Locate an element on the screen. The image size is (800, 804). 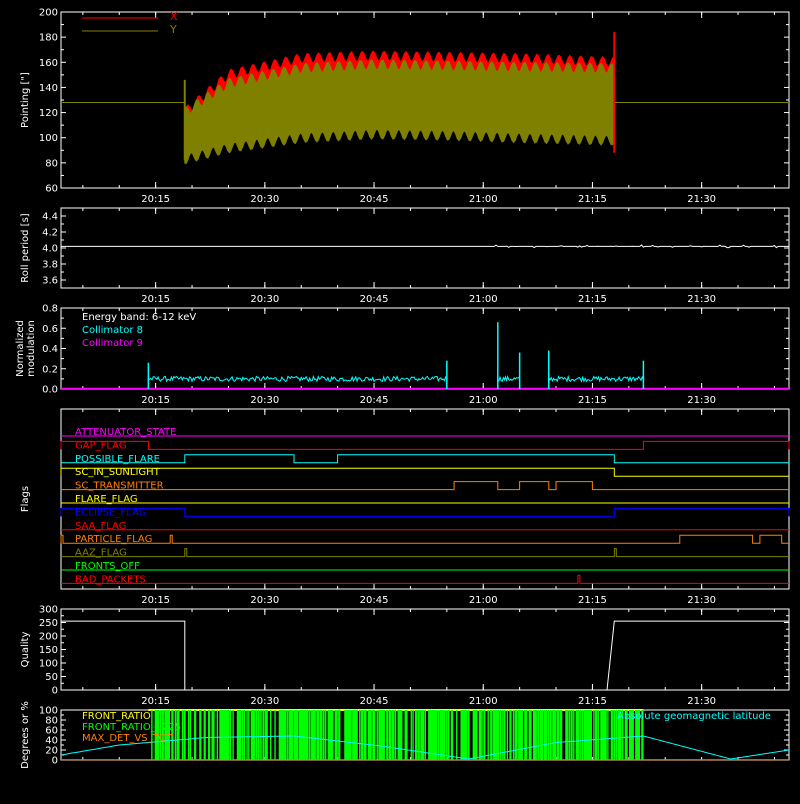
geomag-legend-label: FRONT_RATIO_1225 is located at coordinates (131, 727).